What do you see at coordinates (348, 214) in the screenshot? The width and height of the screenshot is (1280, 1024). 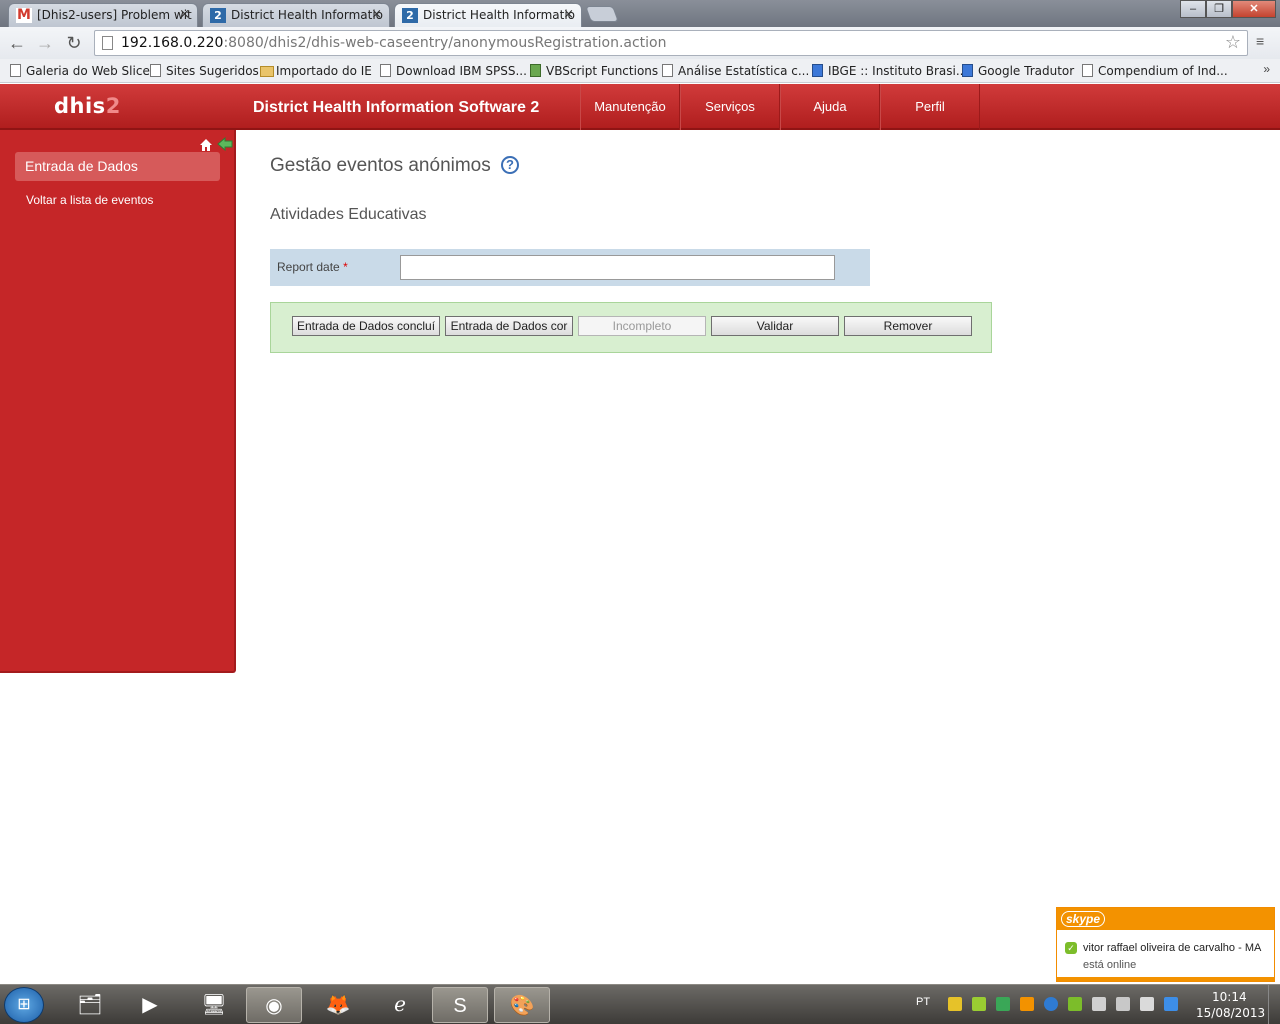 I see `program-stage-title: Atividades Educativas` at bounding box center [348, 214].